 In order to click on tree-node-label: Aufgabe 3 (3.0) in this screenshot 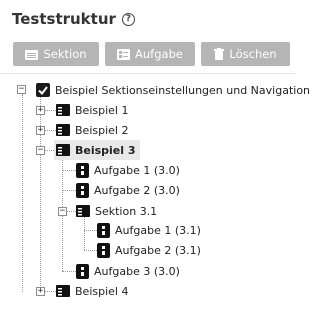, I will do `click(137, 271)`.